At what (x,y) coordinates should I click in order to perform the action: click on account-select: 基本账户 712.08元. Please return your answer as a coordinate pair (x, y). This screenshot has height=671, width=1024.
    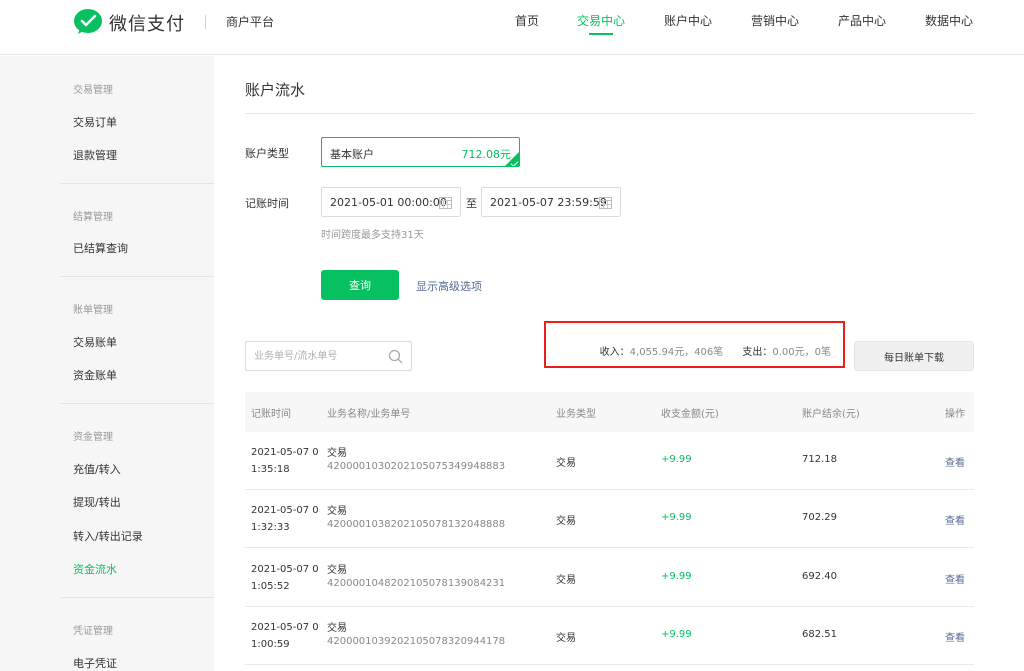
    Looking at the image, I should click on (420, 152).